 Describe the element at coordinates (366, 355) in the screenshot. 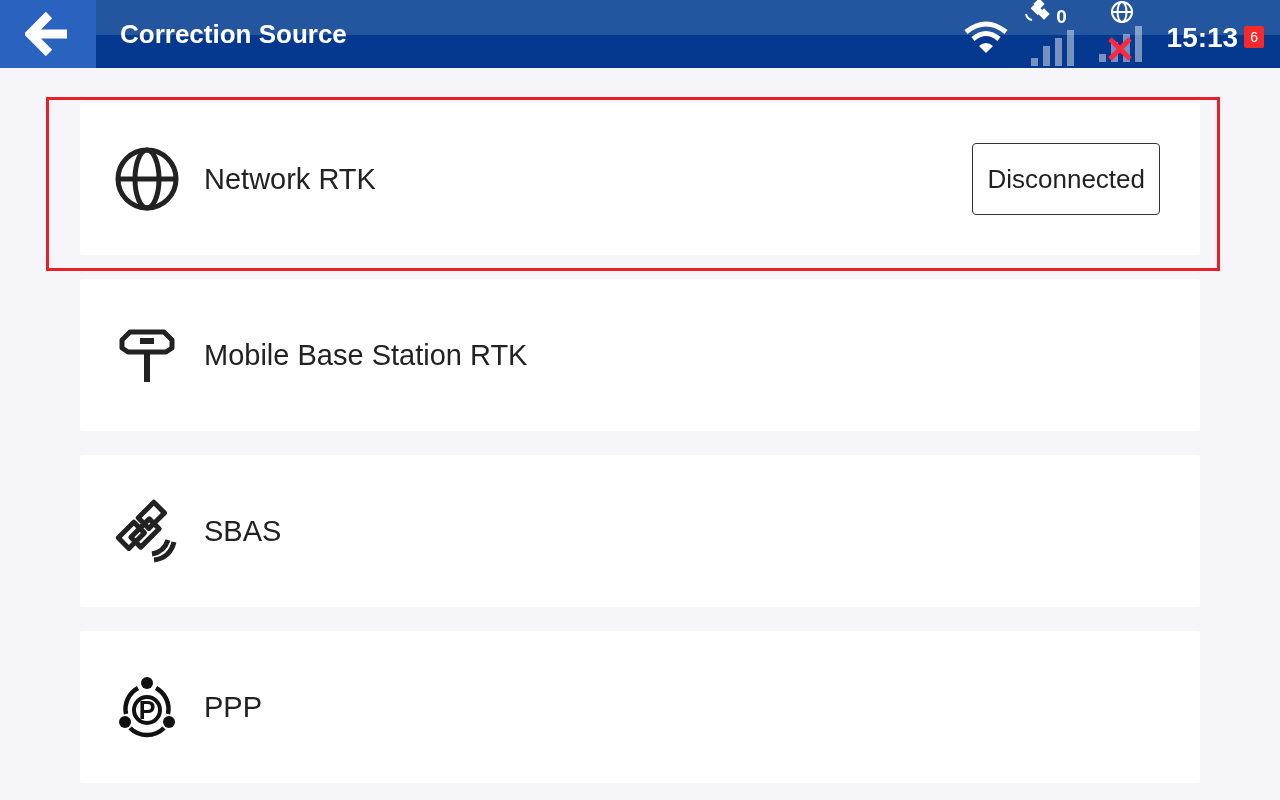

I see `item-label: Mobile Base Station RTK` at that location.